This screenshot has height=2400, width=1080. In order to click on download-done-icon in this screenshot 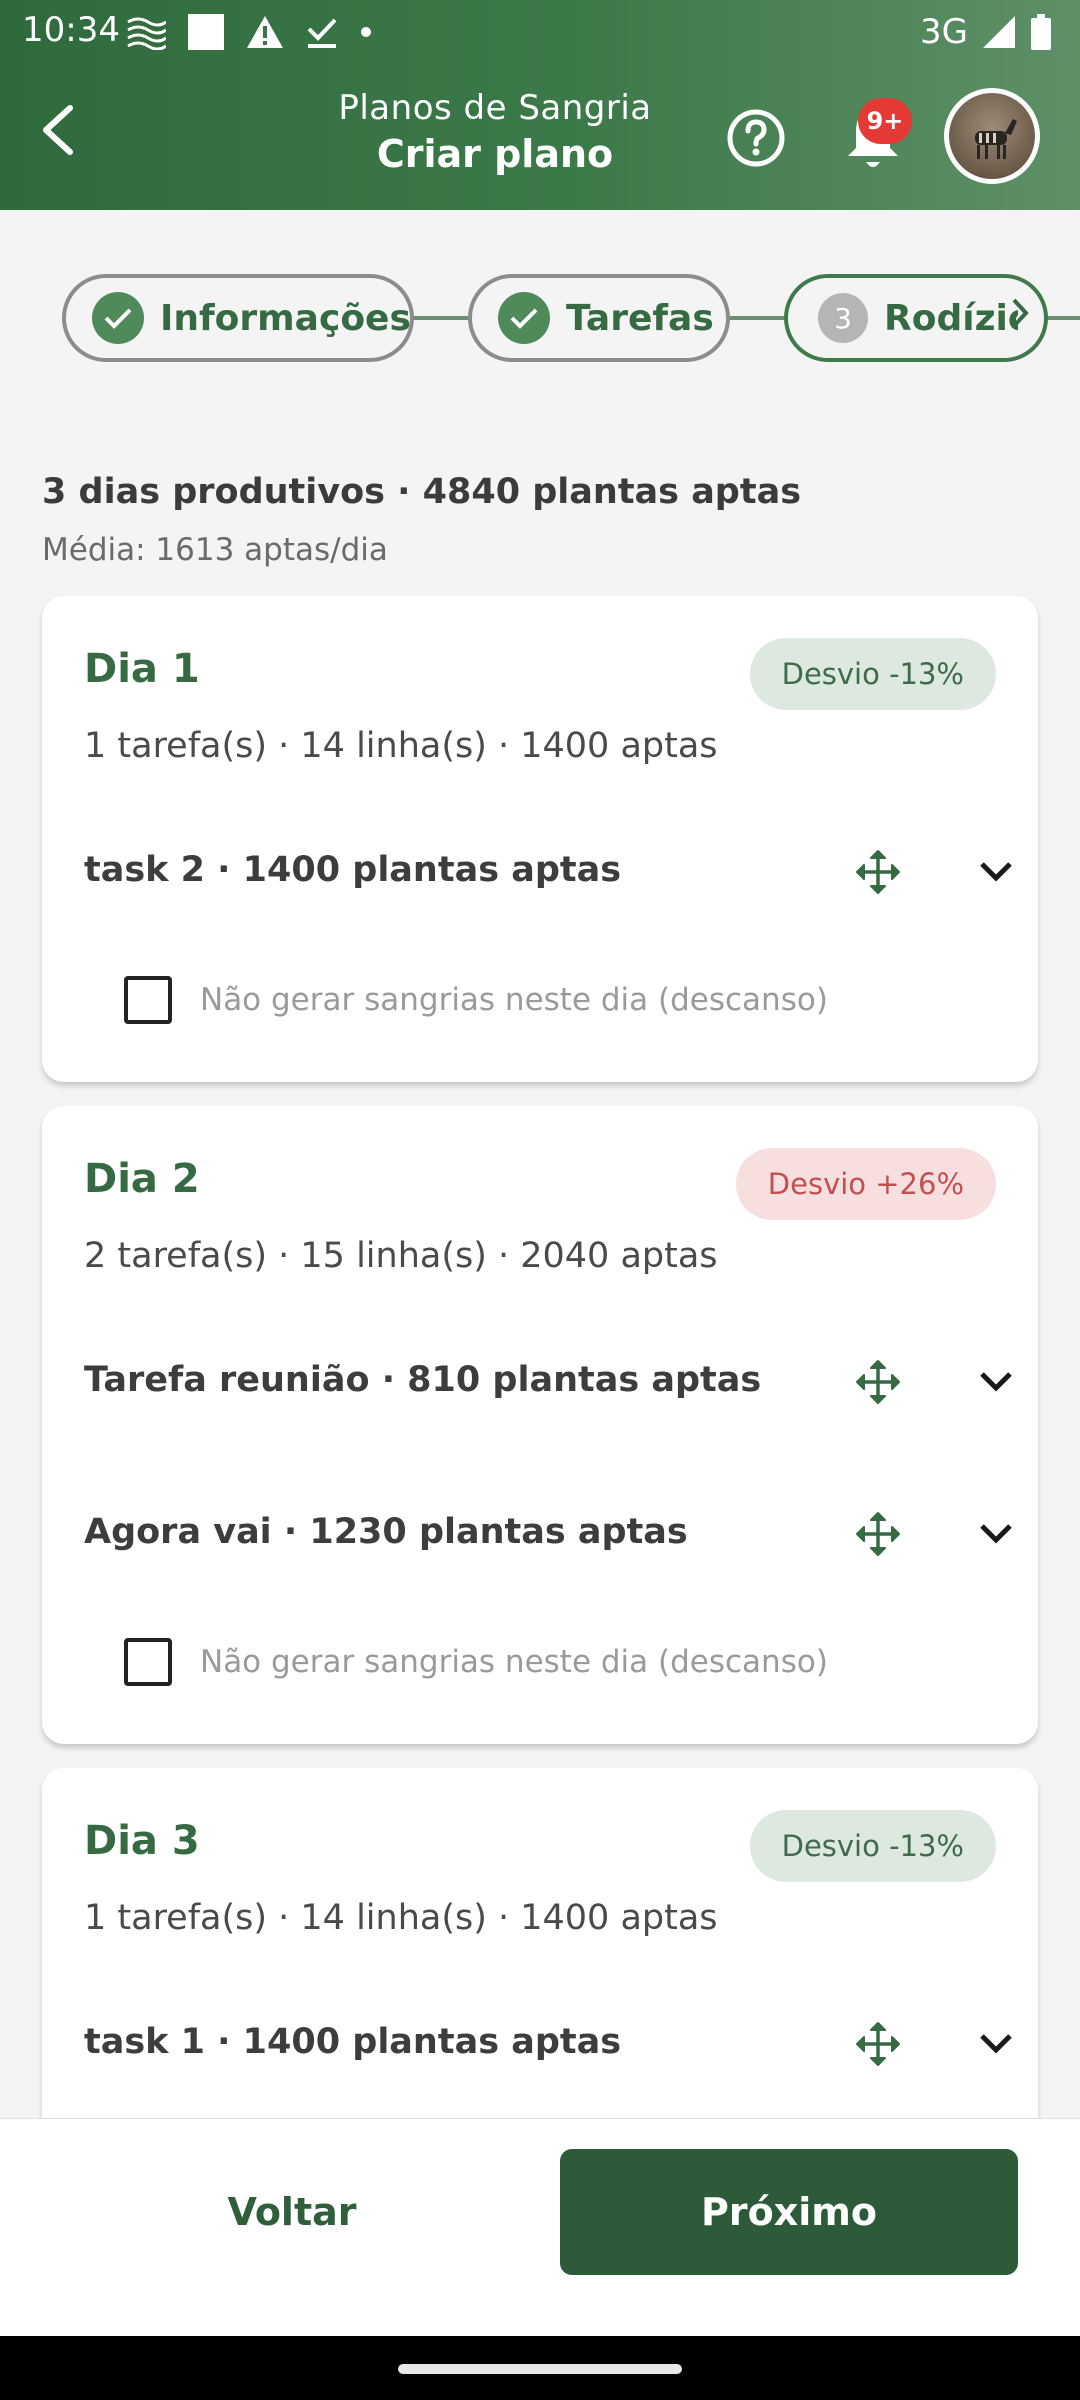, I will do `click(322, 33)`.